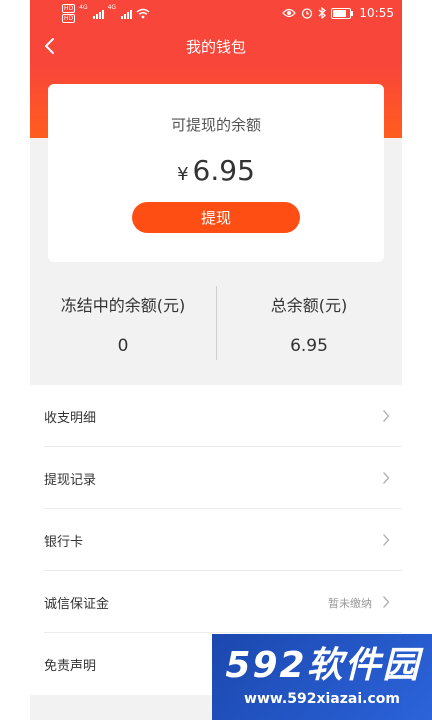 The width and height of the screenshot is (432, 720). I want to click on menu-item-bank-card: 银行卡, so click(216, 540).